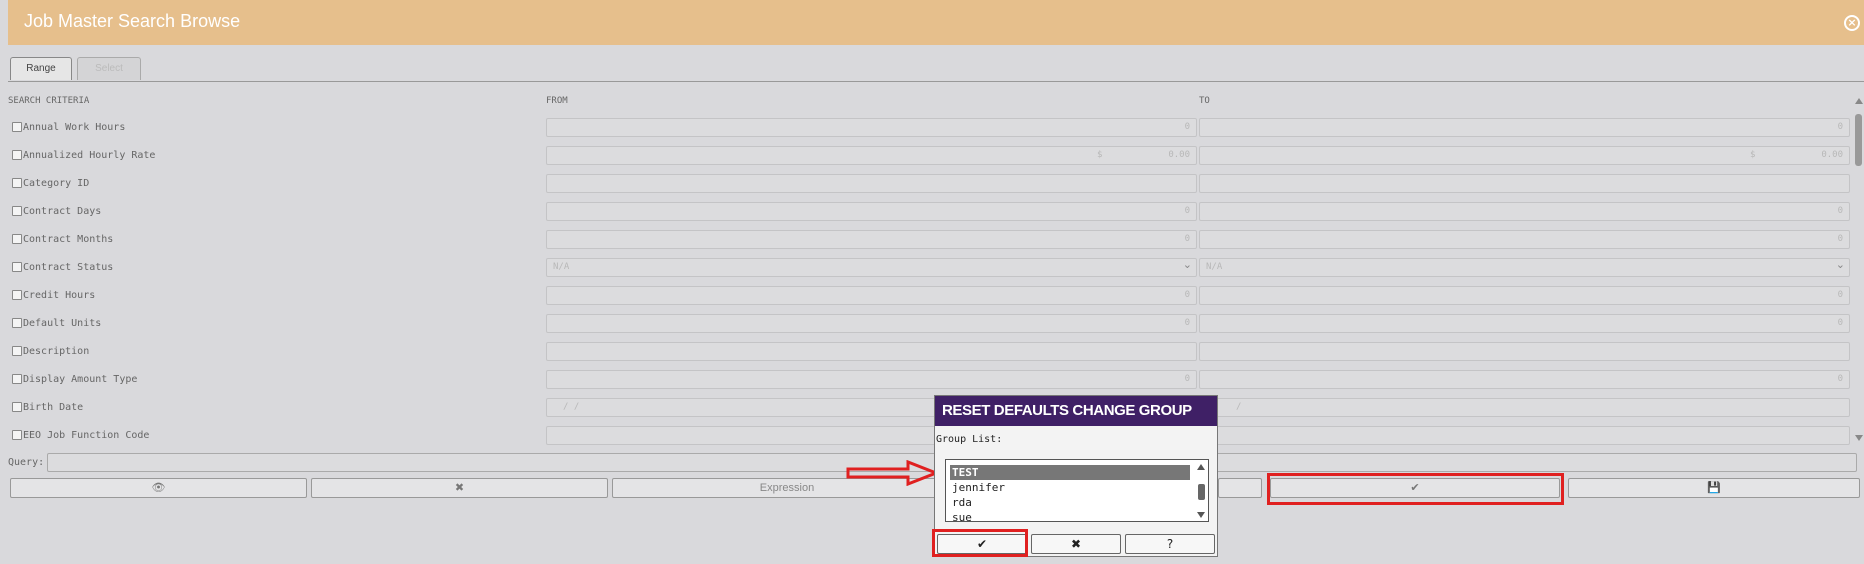 The image size is (1864, 564). Describe the element at coordinates (109, 68) in the screenshot. I see `tab-select: Select` at that location.